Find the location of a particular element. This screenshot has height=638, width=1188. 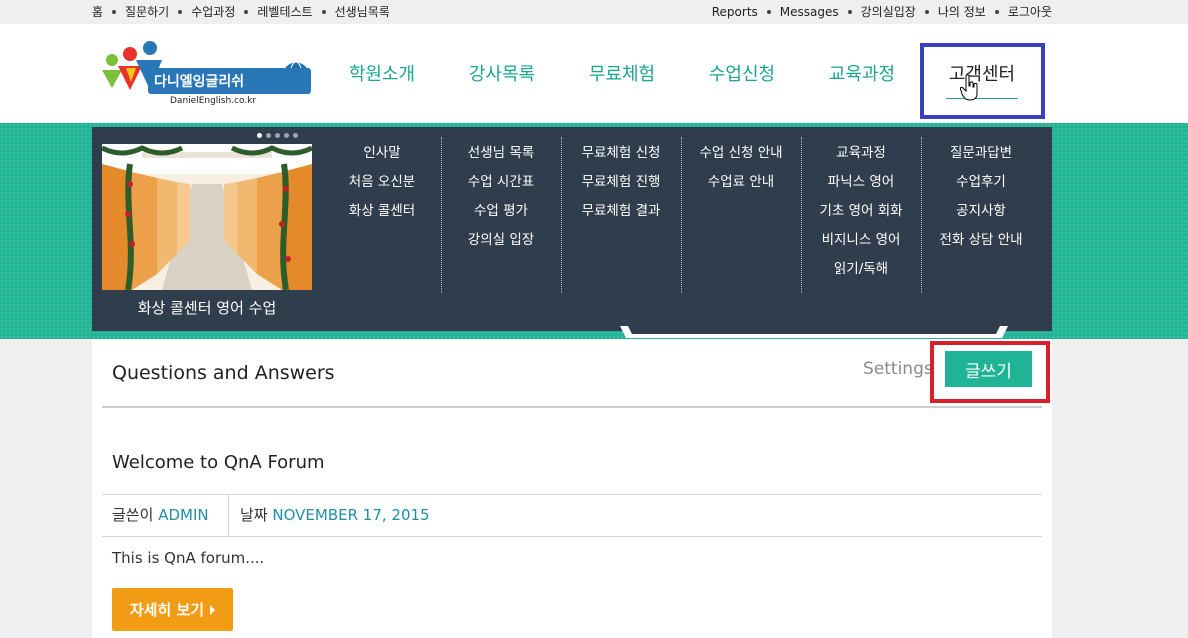

chevron-right-icon is located at coordinates (213, 609).